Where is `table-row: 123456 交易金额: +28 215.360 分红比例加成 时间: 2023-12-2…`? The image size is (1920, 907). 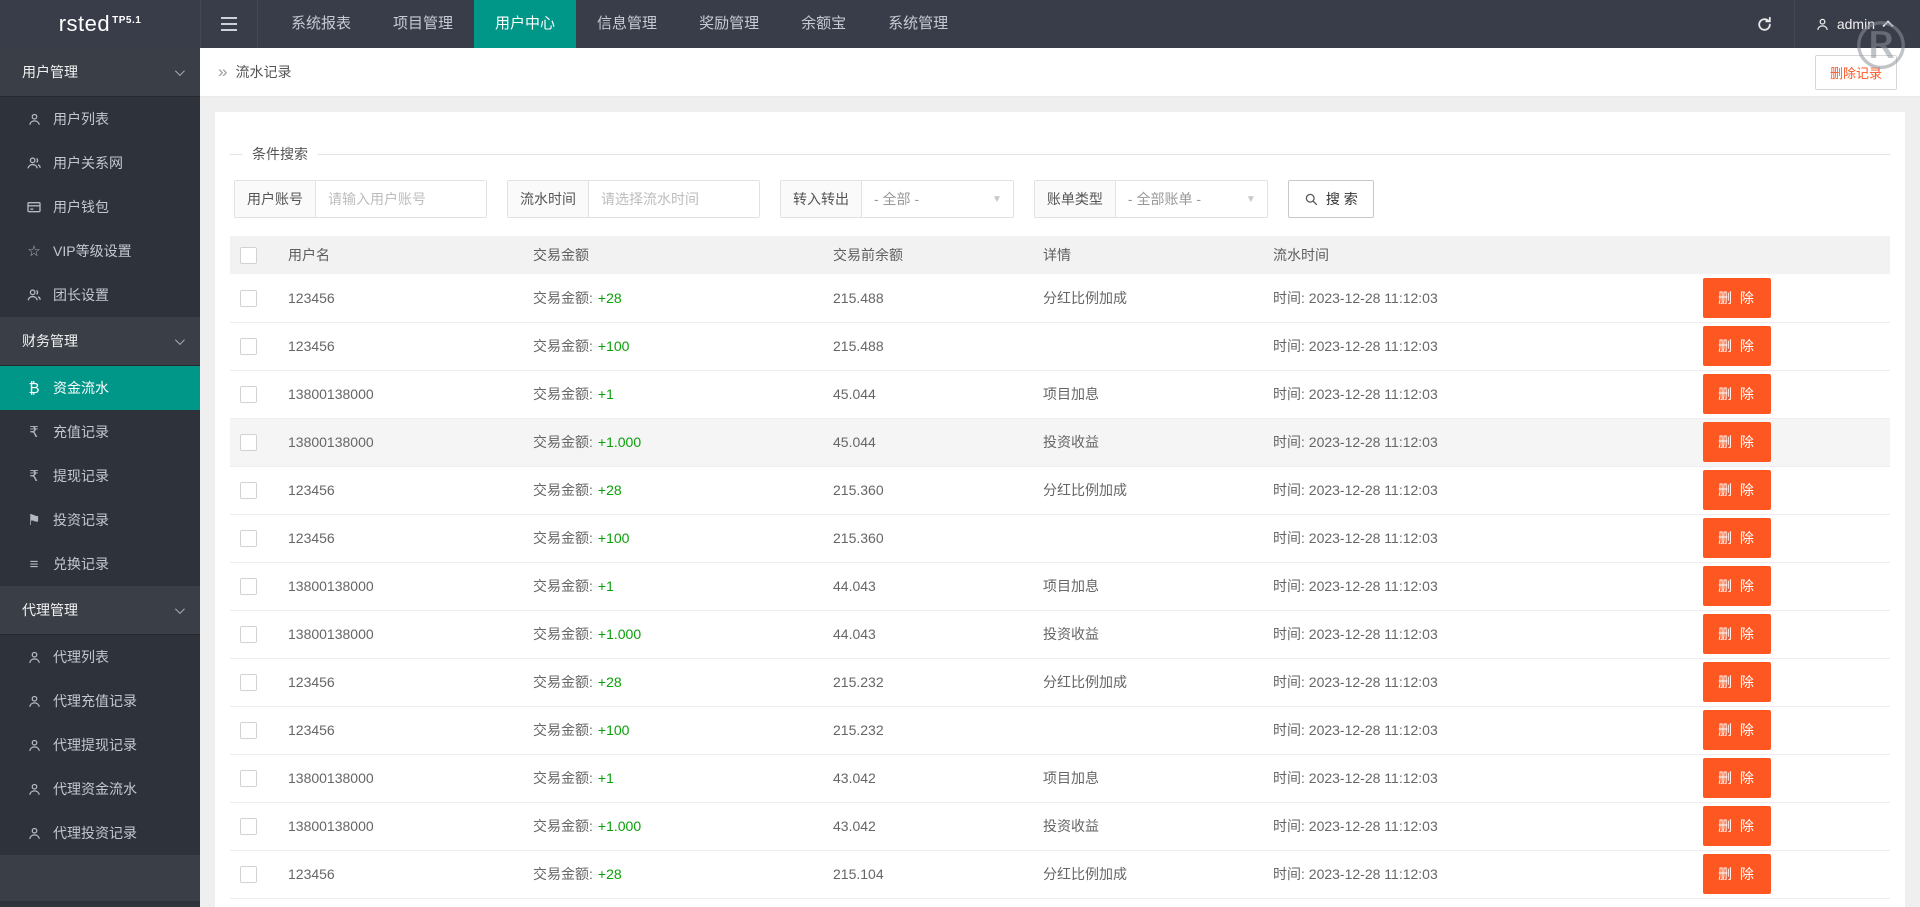 table-row: 123456 交易金额: +28 215.360 分红比例加成 时间: 2023-12-2… is located at coordinates (1060, 490).